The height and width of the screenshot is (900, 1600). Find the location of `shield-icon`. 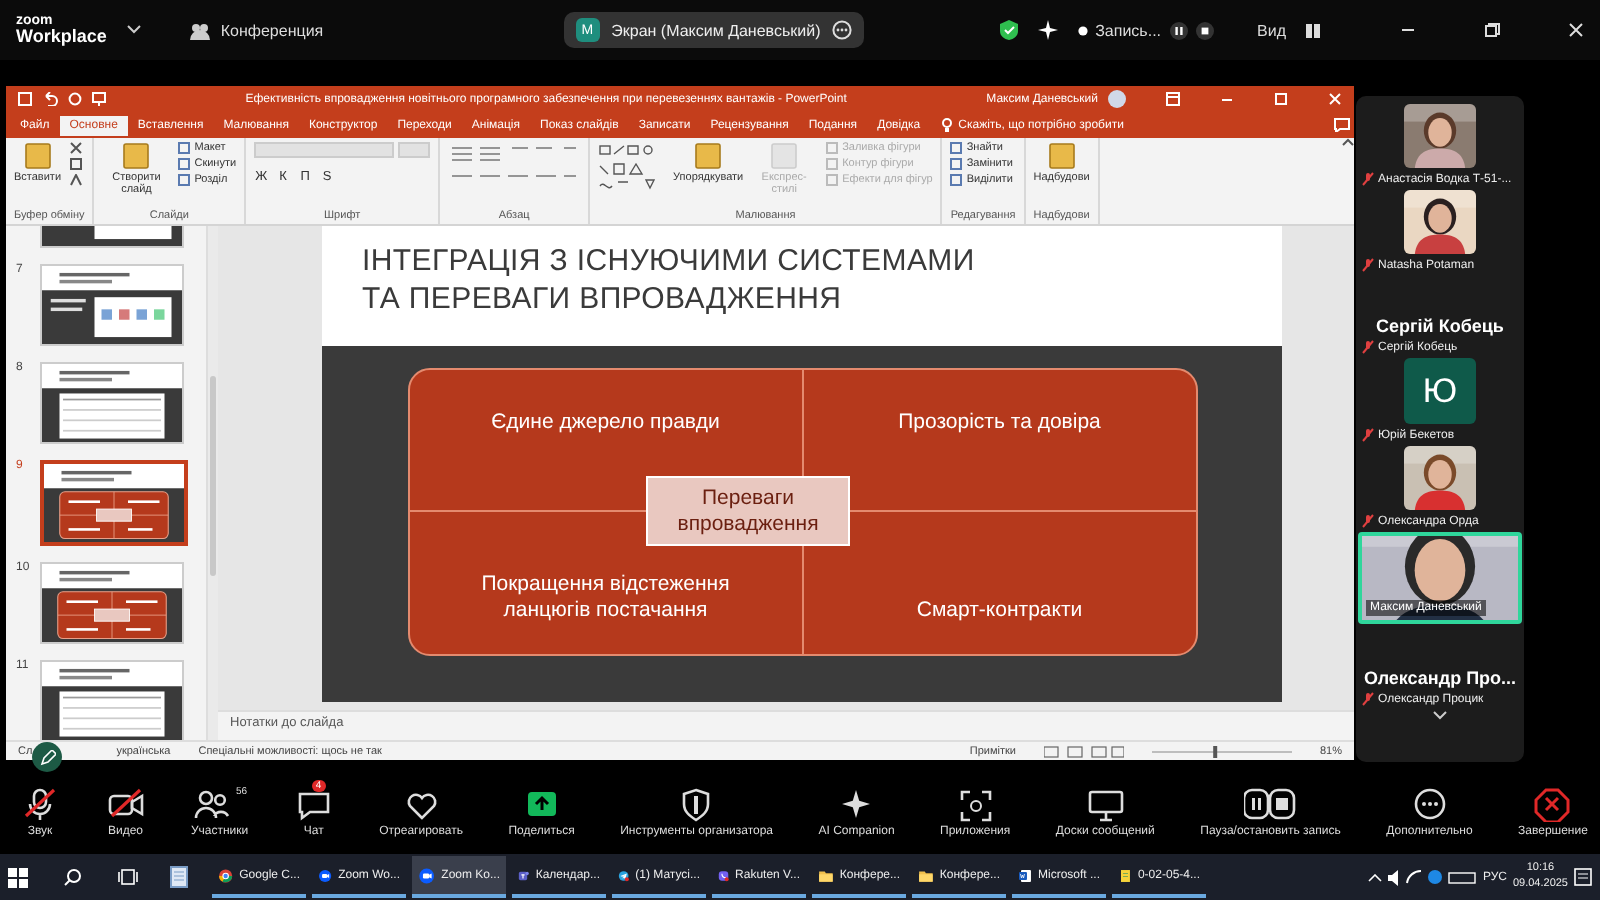

shield-icon is located at coordinates (1008, 30).